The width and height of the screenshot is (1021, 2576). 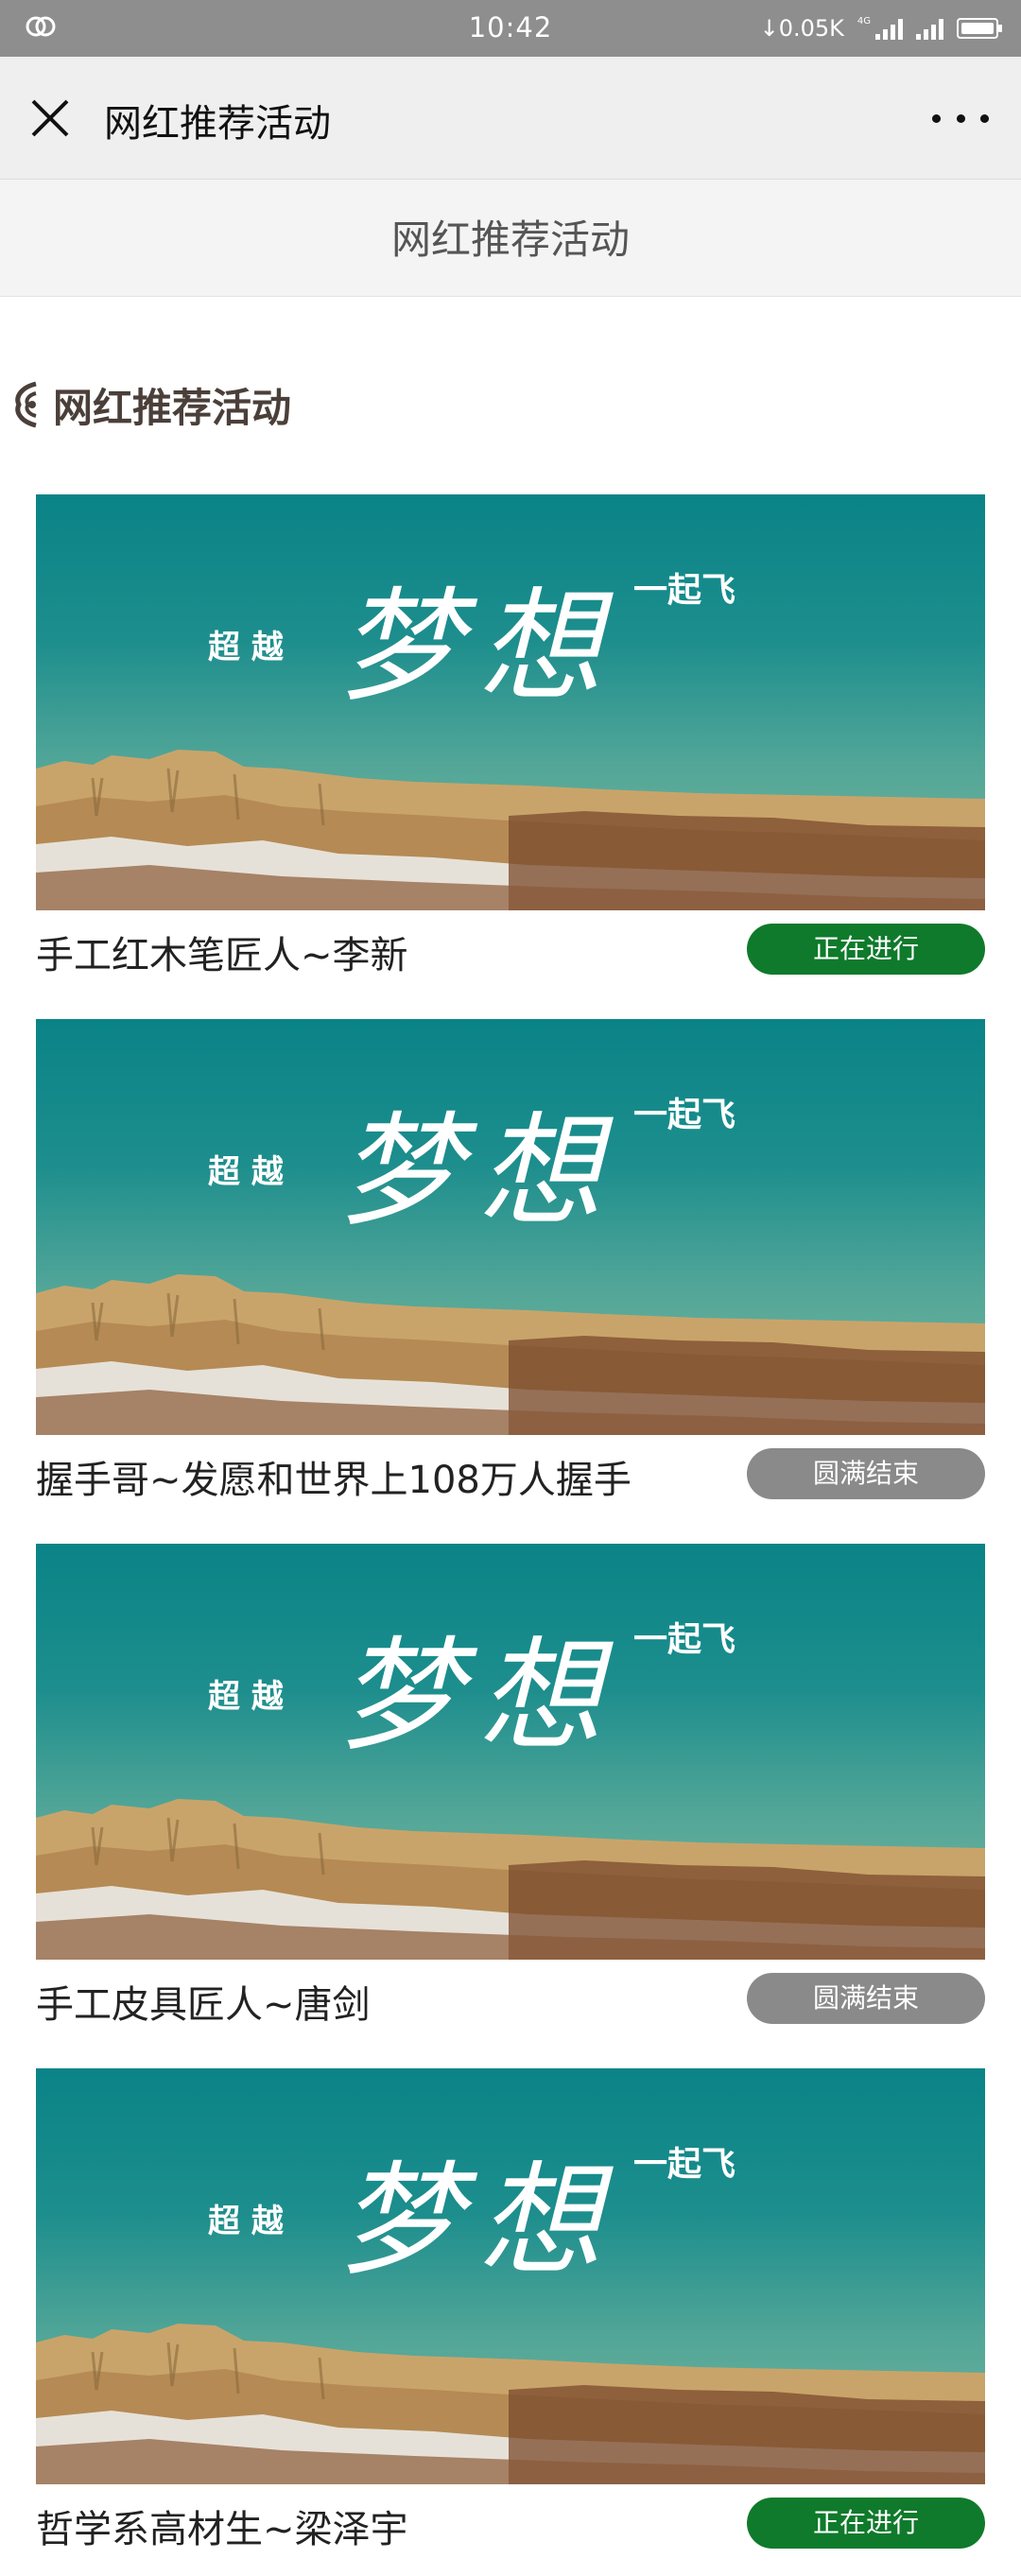 I want to click on signal-icon-secondary, so click(x=929, y=28).